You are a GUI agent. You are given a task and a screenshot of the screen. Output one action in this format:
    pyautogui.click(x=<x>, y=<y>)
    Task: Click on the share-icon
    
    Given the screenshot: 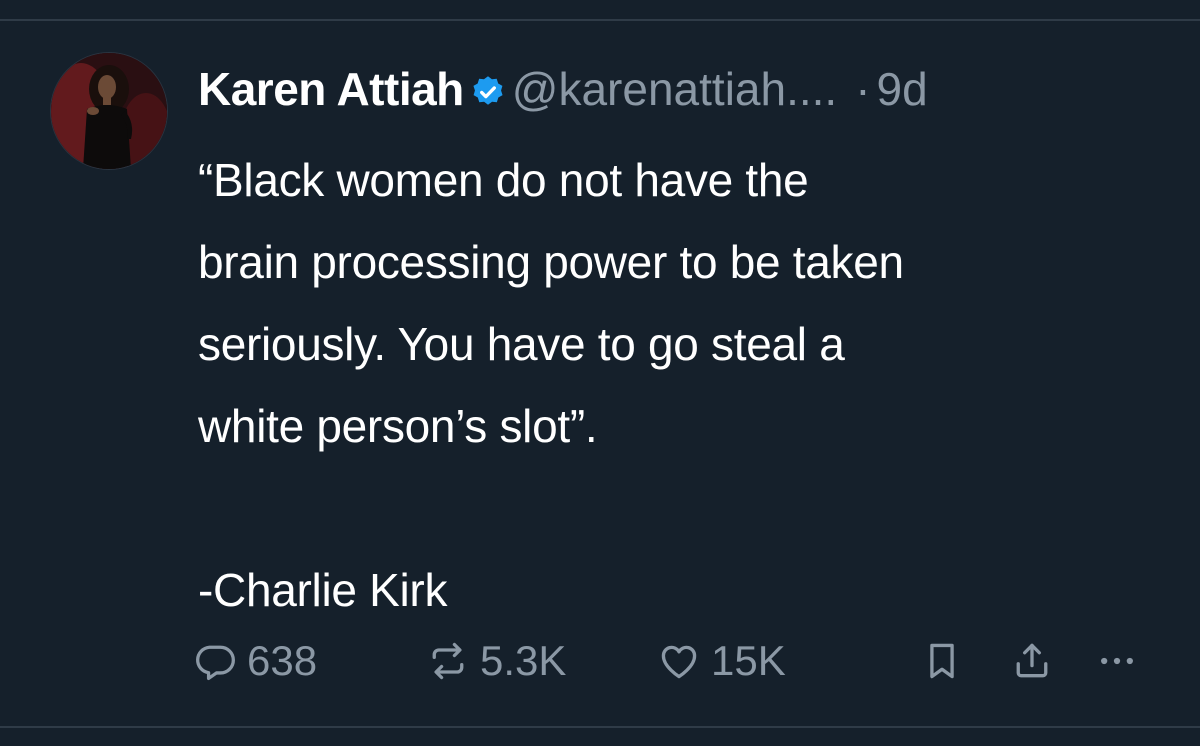 What is the action you would take?
    pyautogui.click(x=1032, y=660)
    